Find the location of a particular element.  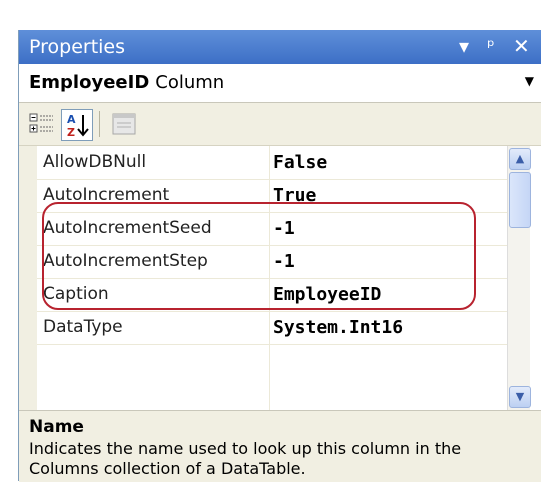

properties-toolbar: A Z is located at coordinates (280, 124).